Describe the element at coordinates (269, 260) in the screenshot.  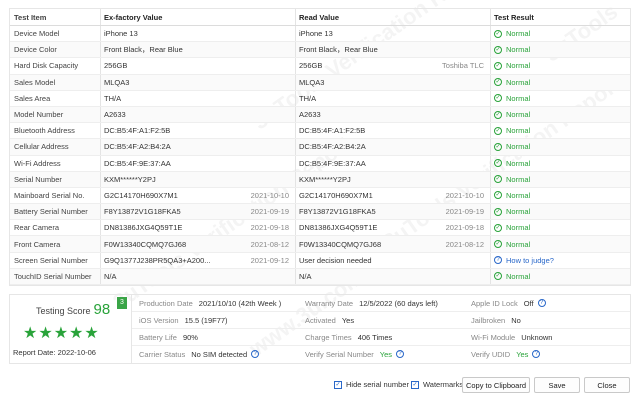
I see `ex-factory-date: 2021-09-12` at that location.